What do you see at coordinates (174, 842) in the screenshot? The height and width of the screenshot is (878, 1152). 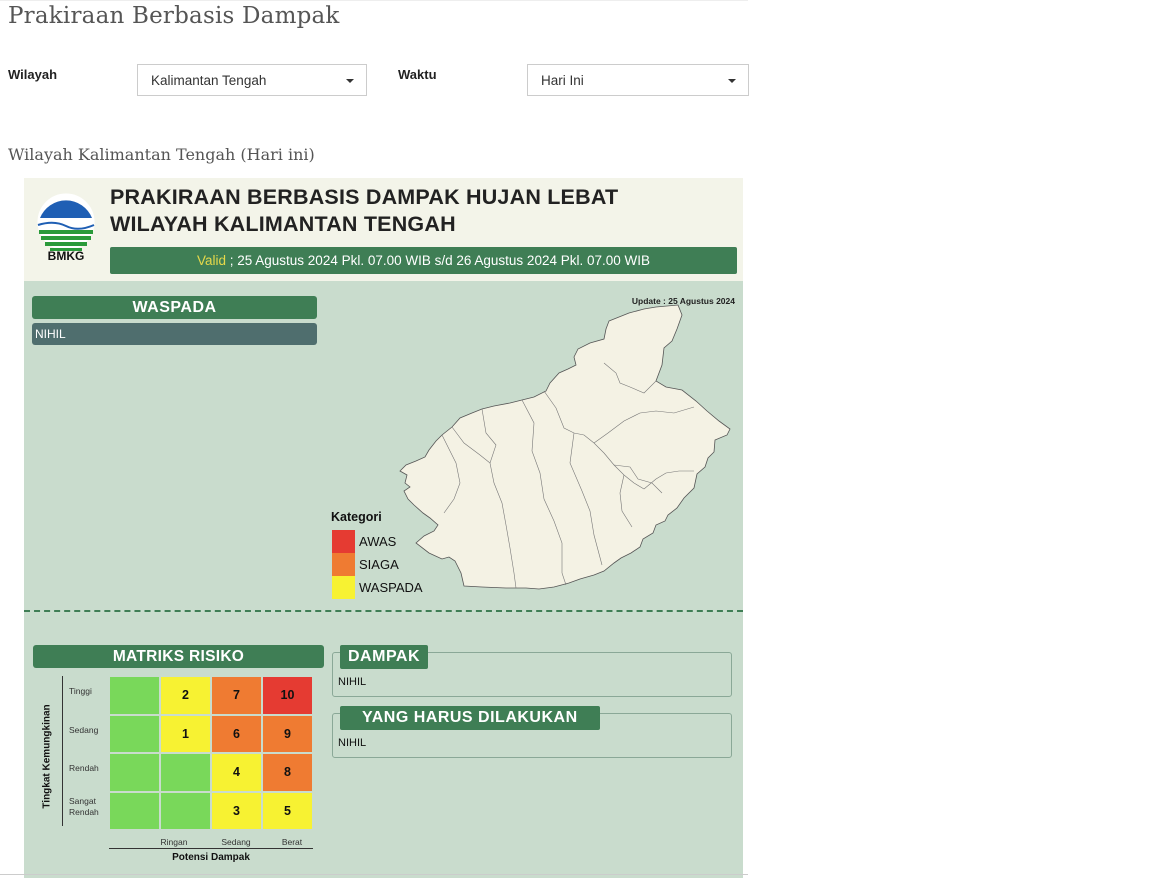 I see `matrix-col-label: Ringan` at bounding box center [174, 842].